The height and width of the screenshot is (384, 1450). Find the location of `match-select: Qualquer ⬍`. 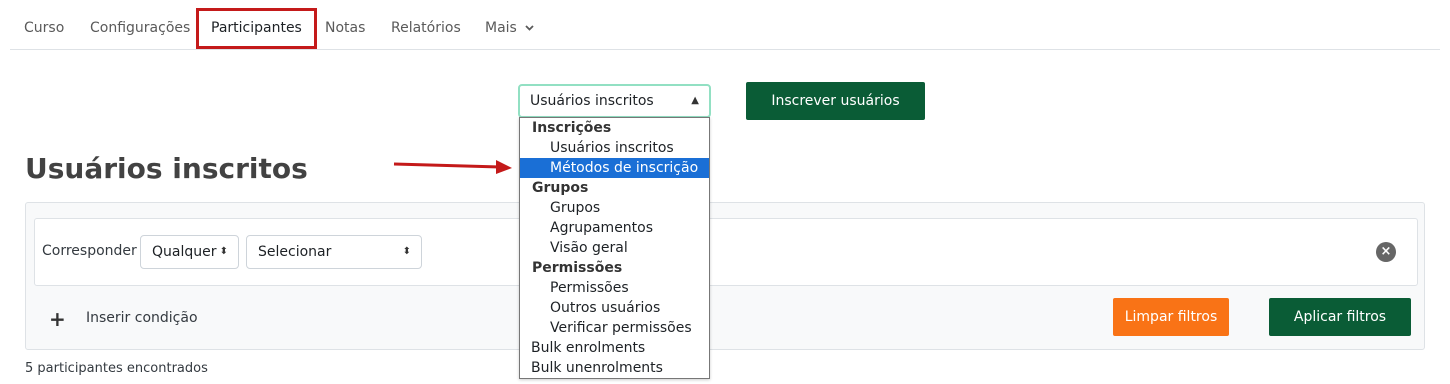

match-select: Qualquer ⬍ is located at coordinates (189, 252).